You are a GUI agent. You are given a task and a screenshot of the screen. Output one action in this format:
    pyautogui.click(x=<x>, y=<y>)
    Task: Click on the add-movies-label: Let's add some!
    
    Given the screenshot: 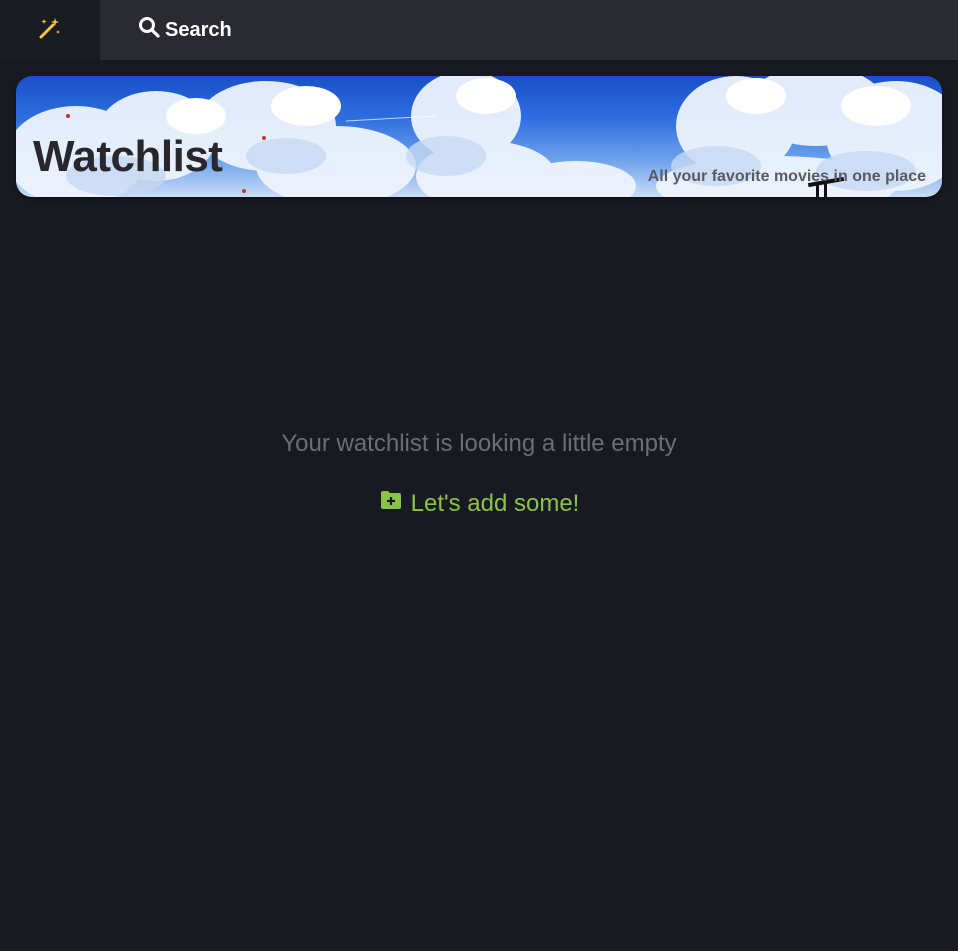 What is the action you would take?
    pyautogui.click(x=495, y=503)
    